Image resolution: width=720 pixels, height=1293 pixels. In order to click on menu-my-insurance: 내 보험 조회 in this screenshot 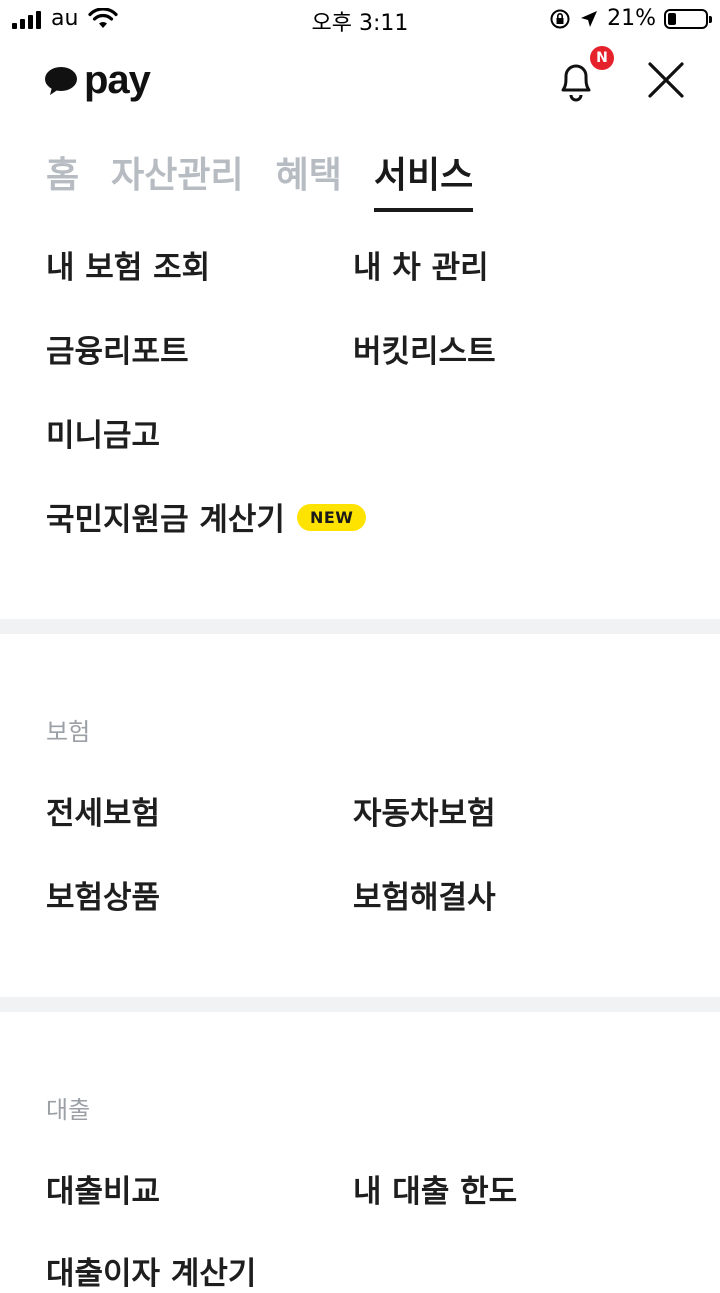, I will do `click(128, 264)`.